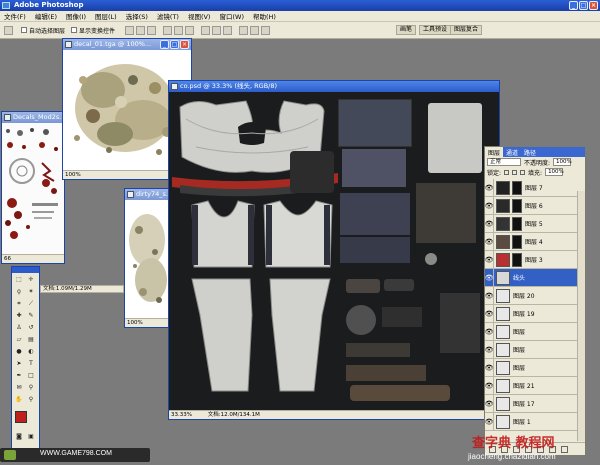  I want to click on close-button: ×, so click(593, 5).